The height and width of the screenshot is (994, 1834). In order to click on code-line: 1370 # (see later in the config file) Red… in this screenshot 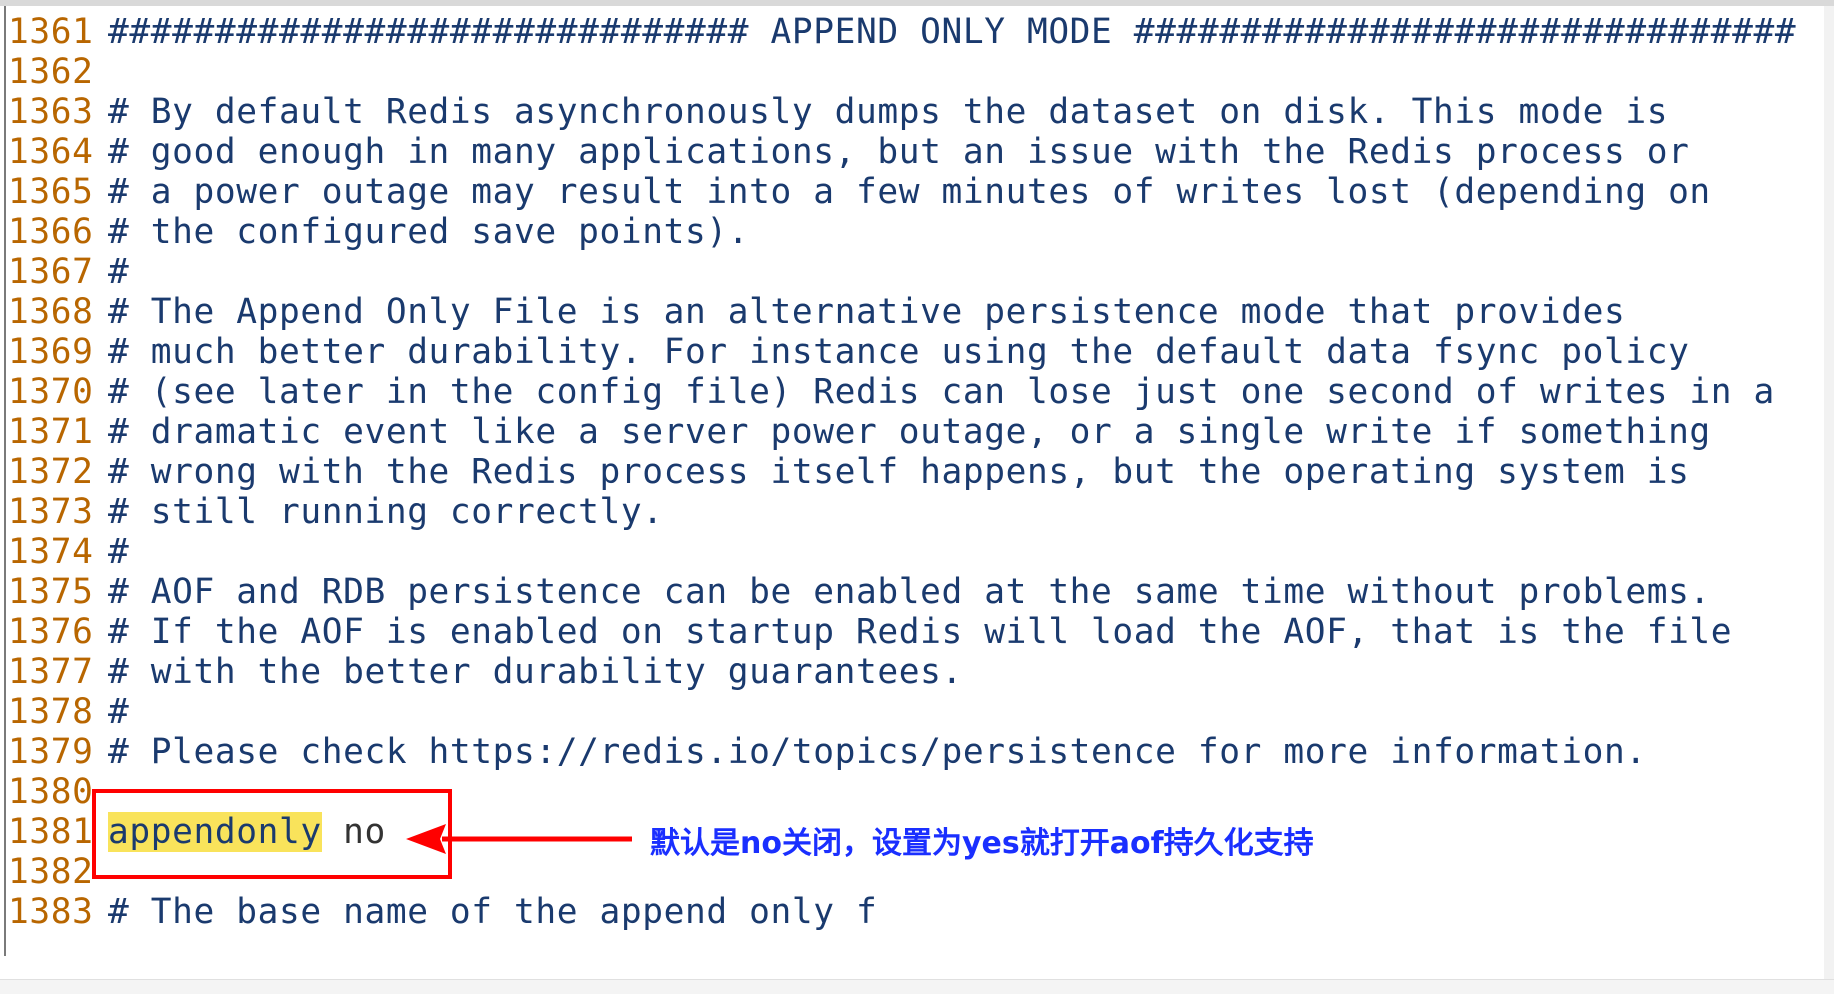, I will do `click(902, 392)`.